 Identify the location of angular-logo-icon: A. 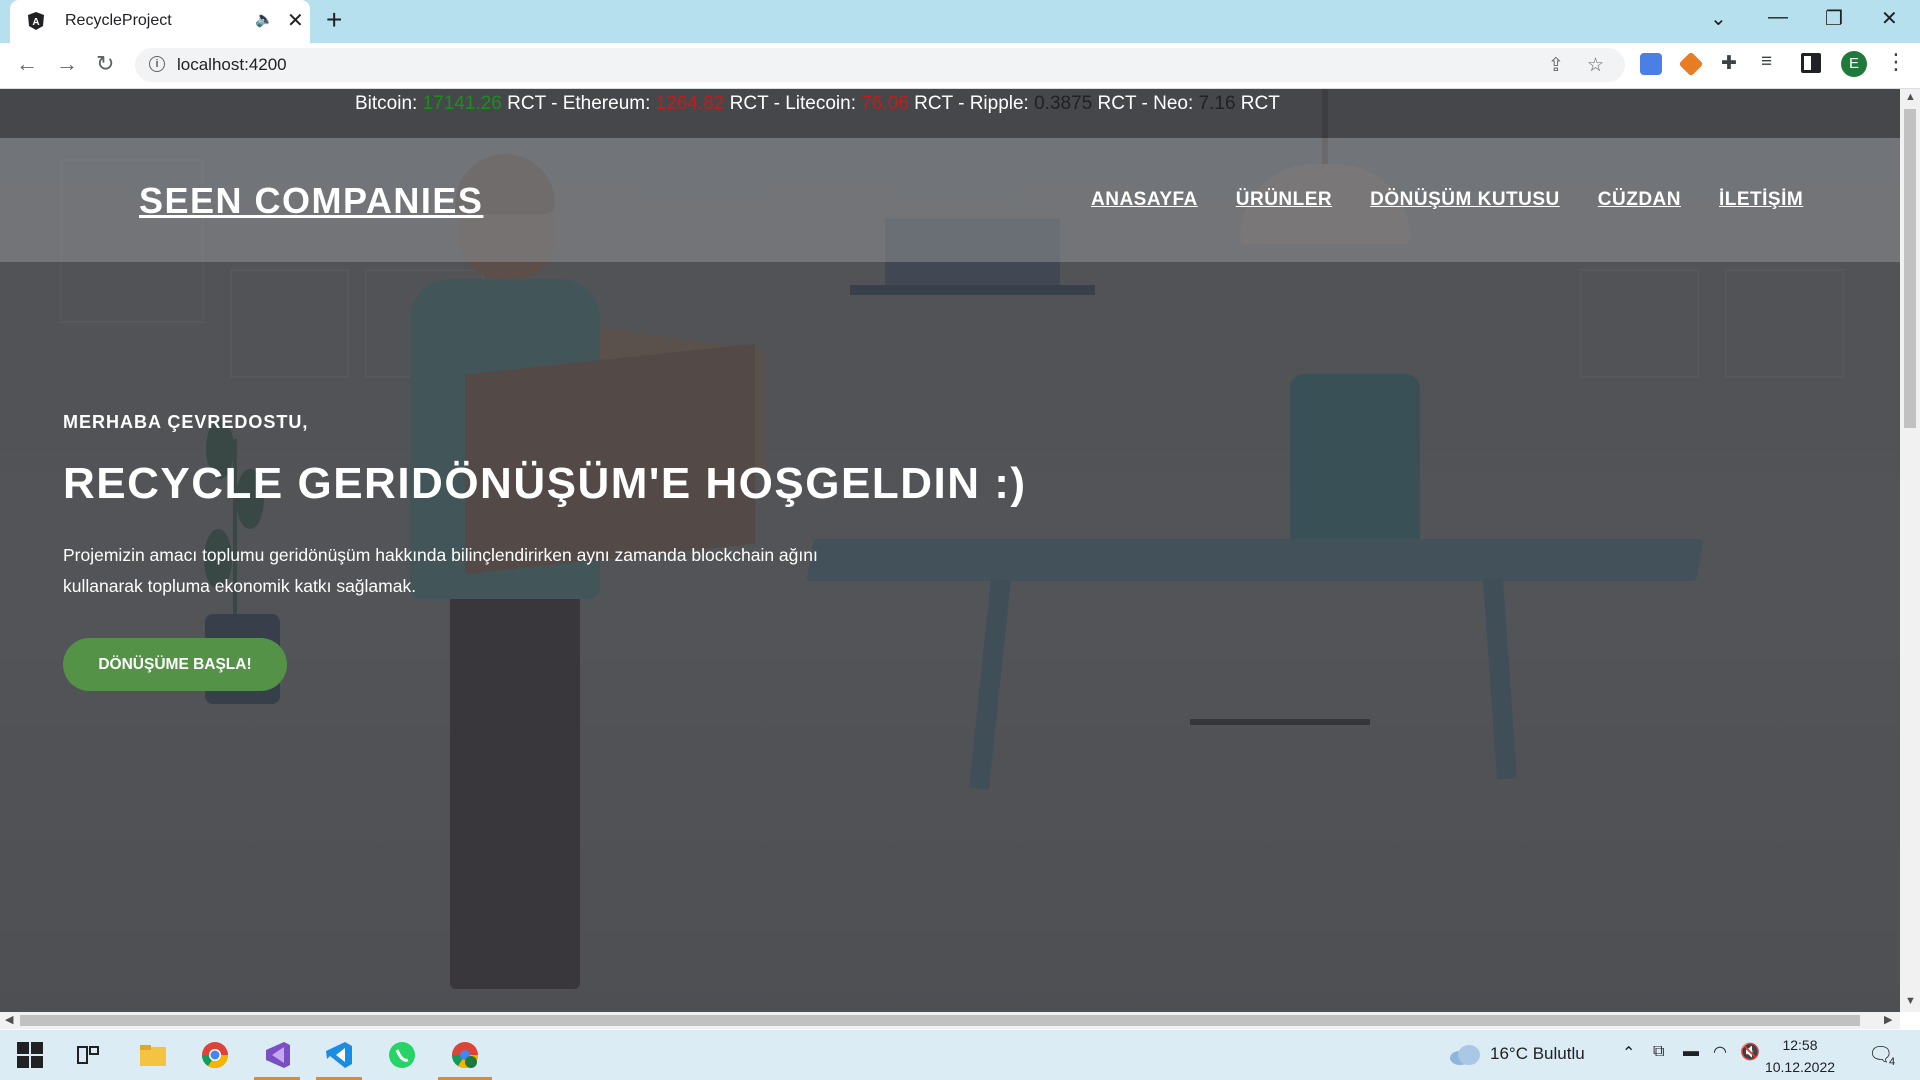
(36, 21).